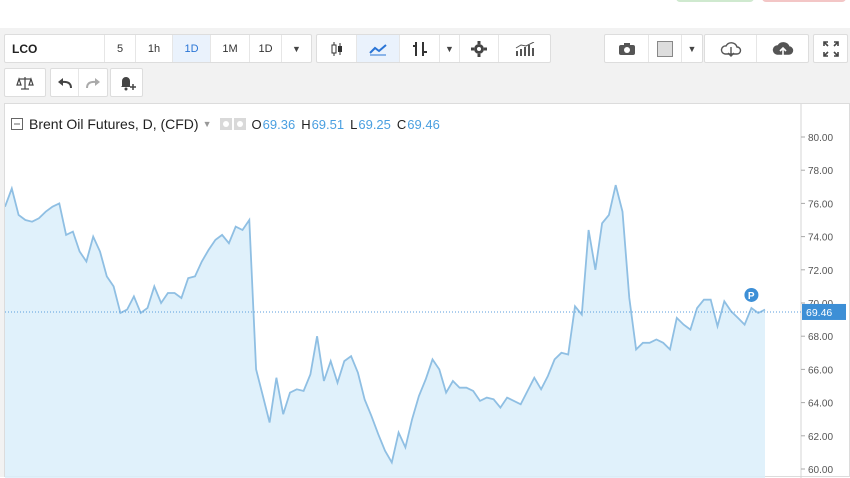 The width and height of the screenshot is (850, 478). Describe the element at coordinates (820, 204) in the screenshot. I see `y-tick-label: 76.00` at that location.